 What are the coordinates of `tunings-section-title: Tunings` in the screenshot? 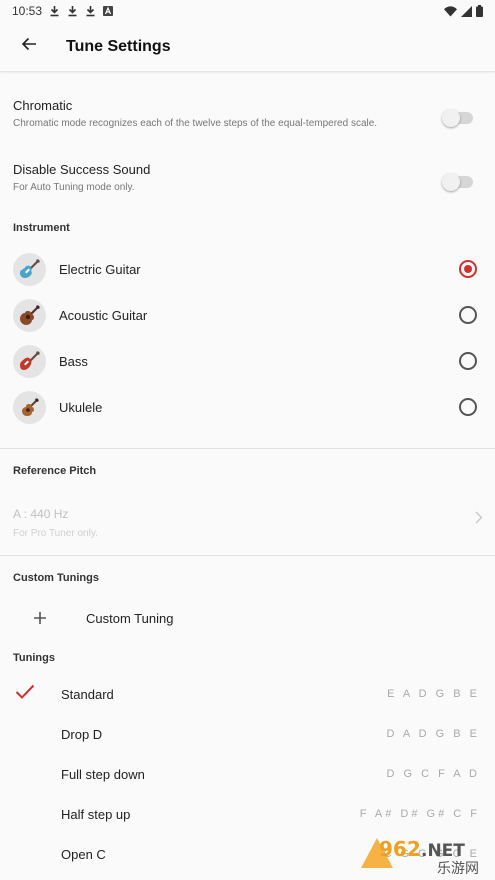 It's located at (34, 658).